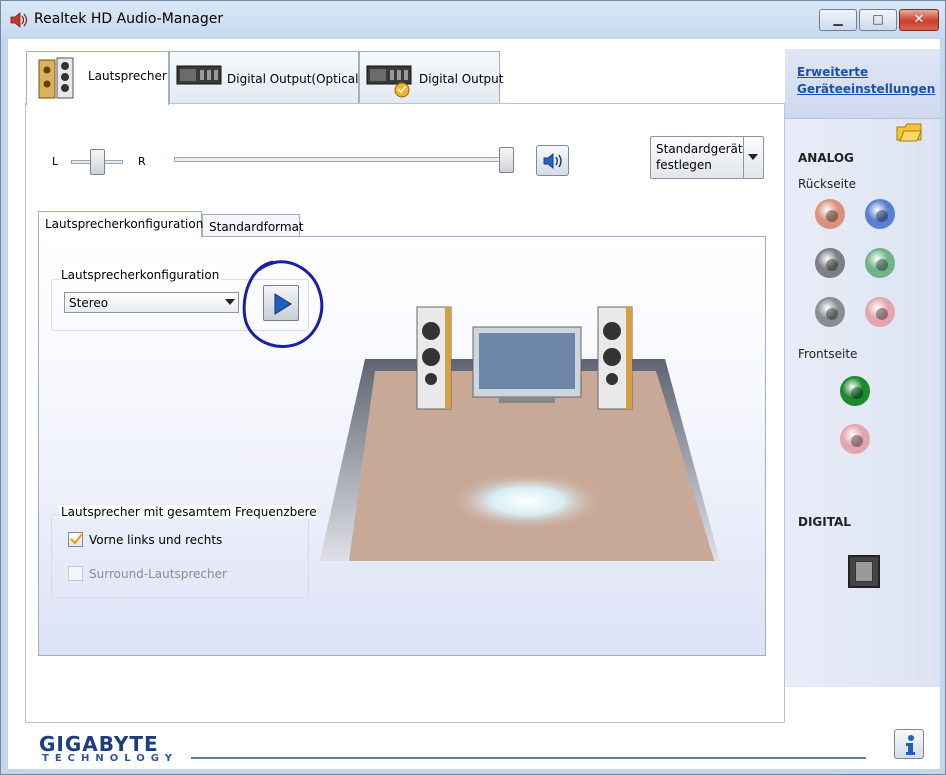  Describe the element at coordinates (75, 573) in the screenshot. I see `surround-fullrange-checkbox` at that location.